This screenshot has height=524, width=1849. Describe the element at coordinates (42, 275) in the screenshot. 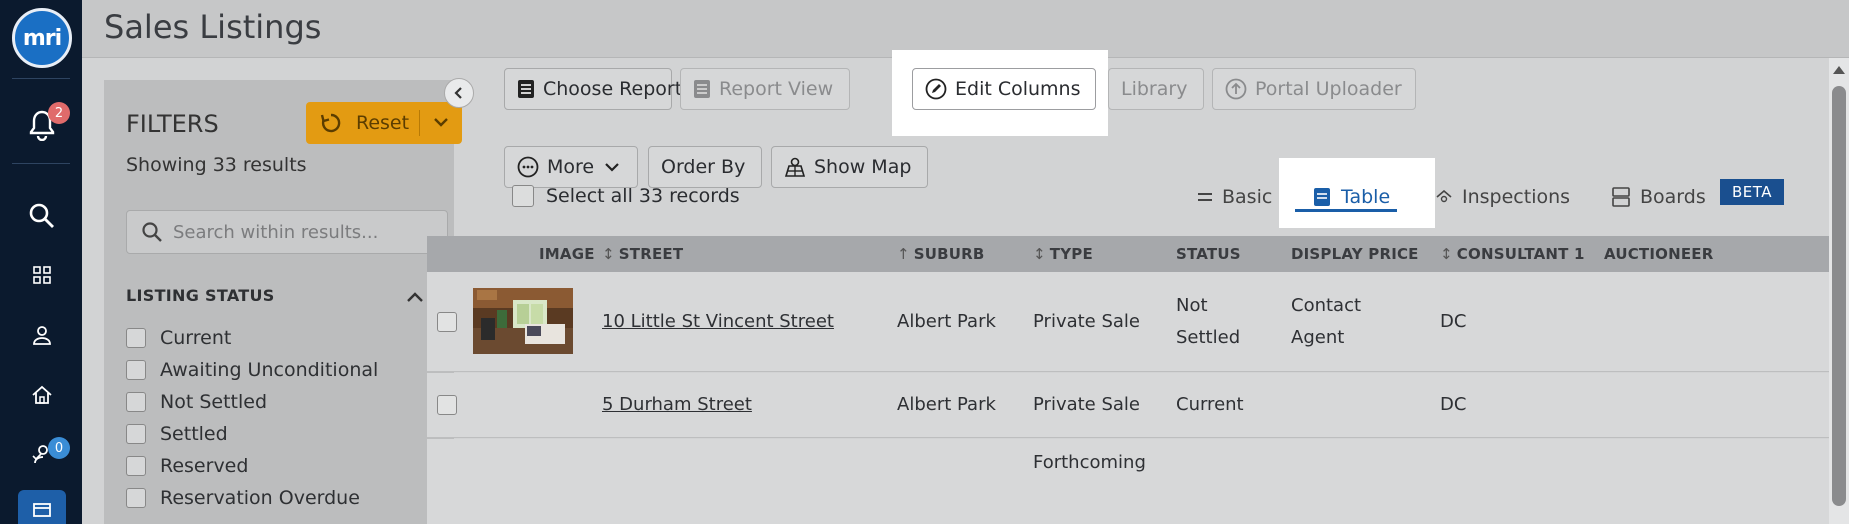

I see `dashboard-grid-icon` at that location.